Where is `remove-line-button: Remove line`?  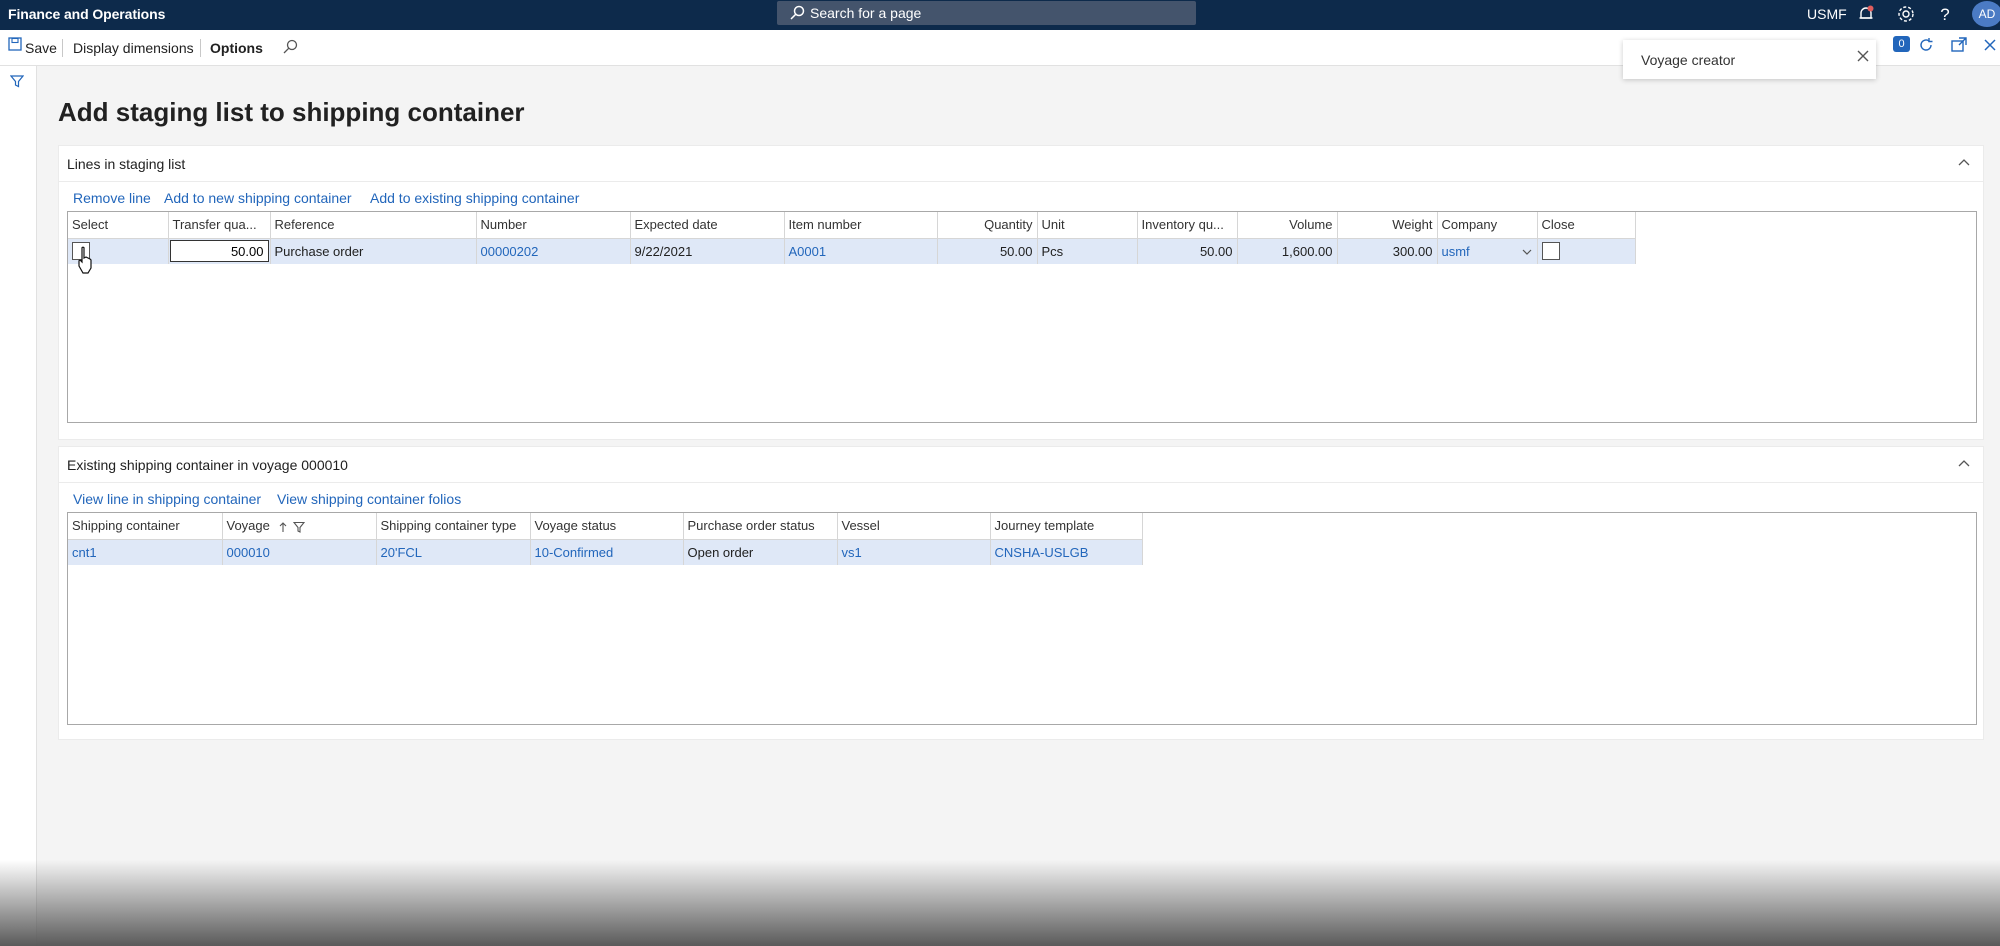
remove-line-button: Remove line is located at coordinates (112, 198).